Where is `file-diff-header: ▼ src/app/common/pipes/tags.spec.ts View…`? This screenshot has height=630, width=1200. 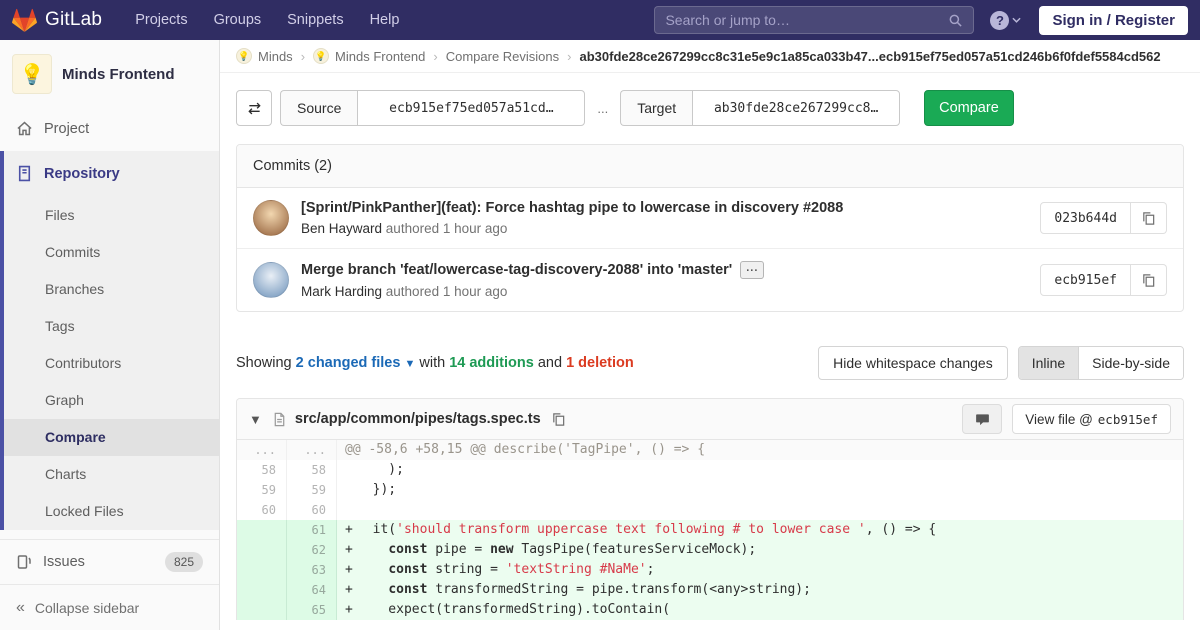 file-diff-header: ▼ src/app/common/pipes/tags.spec.ts View… is located at coordinates (710, 419).